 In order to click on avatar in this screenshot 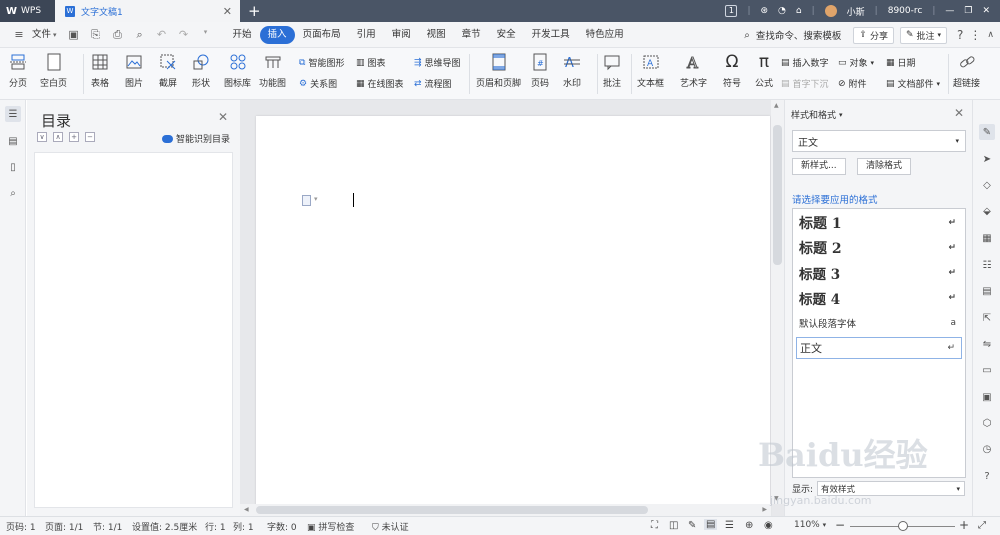, I will do `click(830, 11)`.